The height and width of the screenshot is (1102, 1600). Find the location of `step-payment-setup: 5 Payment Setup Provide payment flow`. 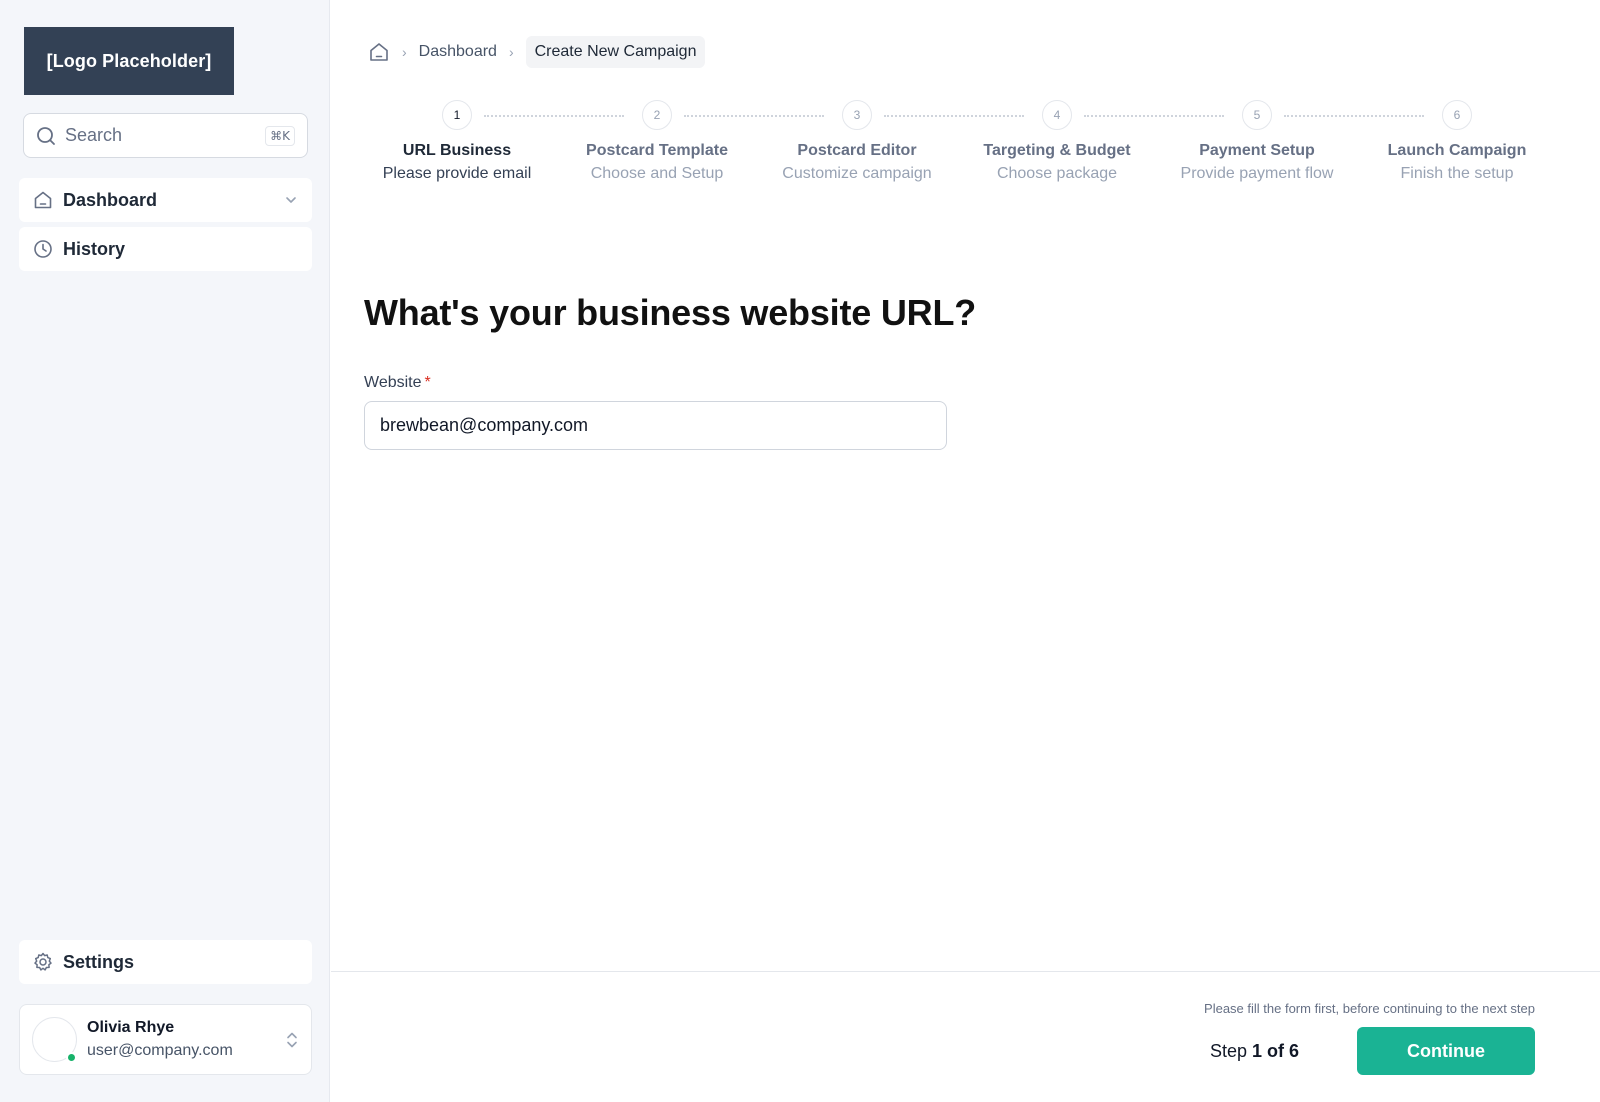

step-payment-setup: 5 Payment Setup Provide payment flow is located at coordinates (1257, 141).